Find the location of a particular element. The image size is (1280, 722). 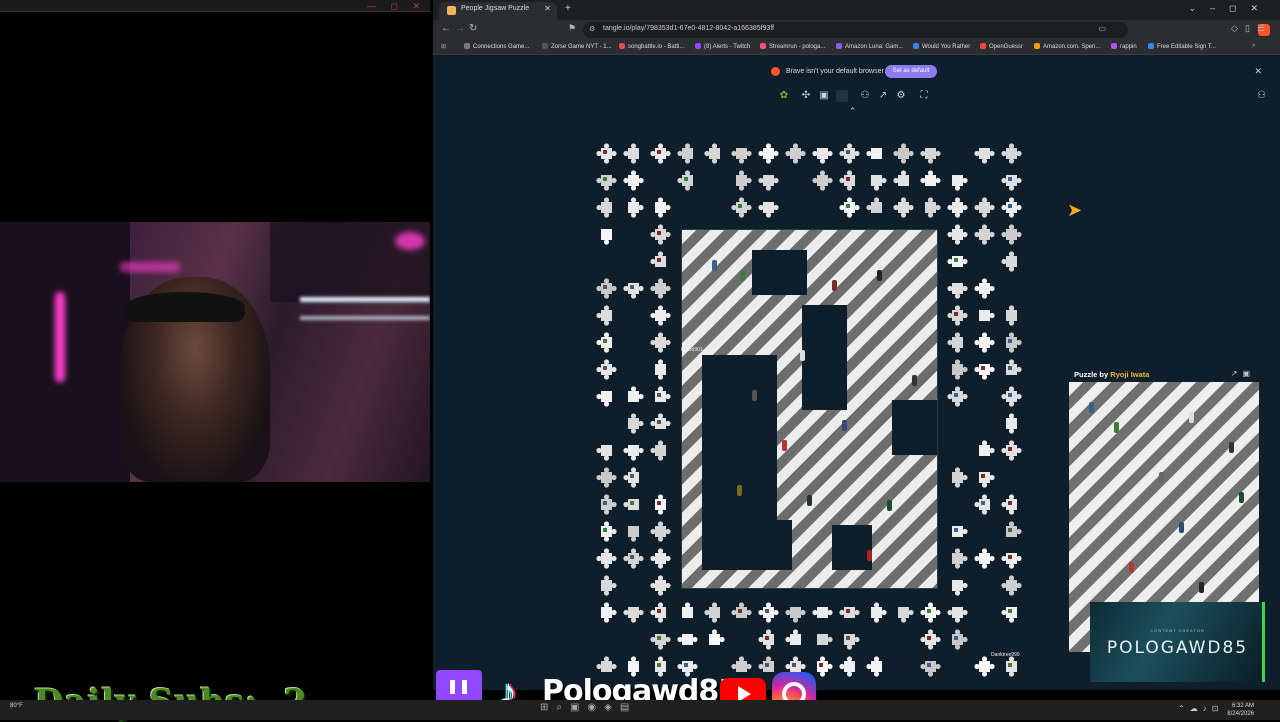

bookmark-item: (8) Alerts - Twitch is located at coordinates (722, 46).